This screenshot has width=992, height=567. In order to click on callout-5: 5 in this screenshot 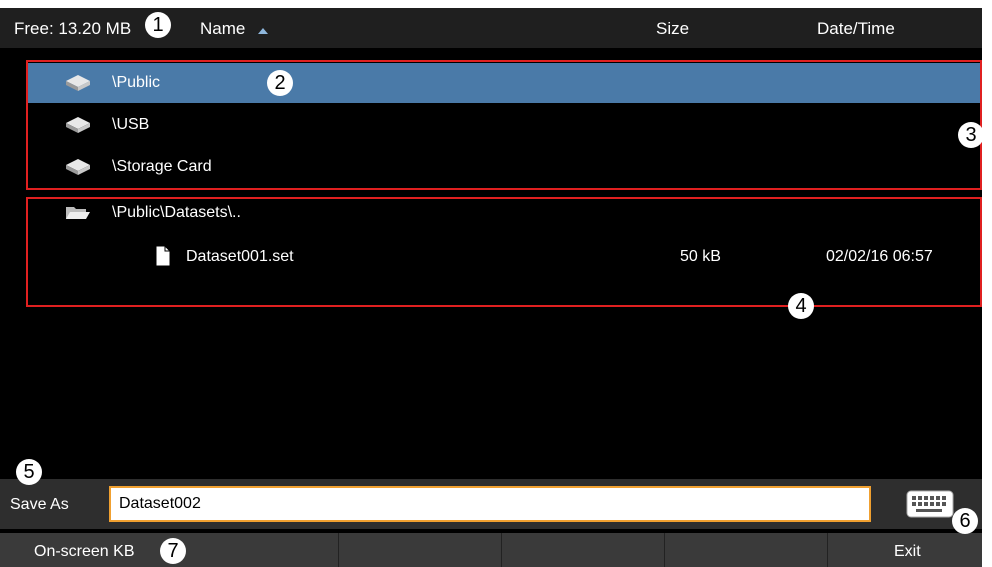, I will do `click(29, 472)`.